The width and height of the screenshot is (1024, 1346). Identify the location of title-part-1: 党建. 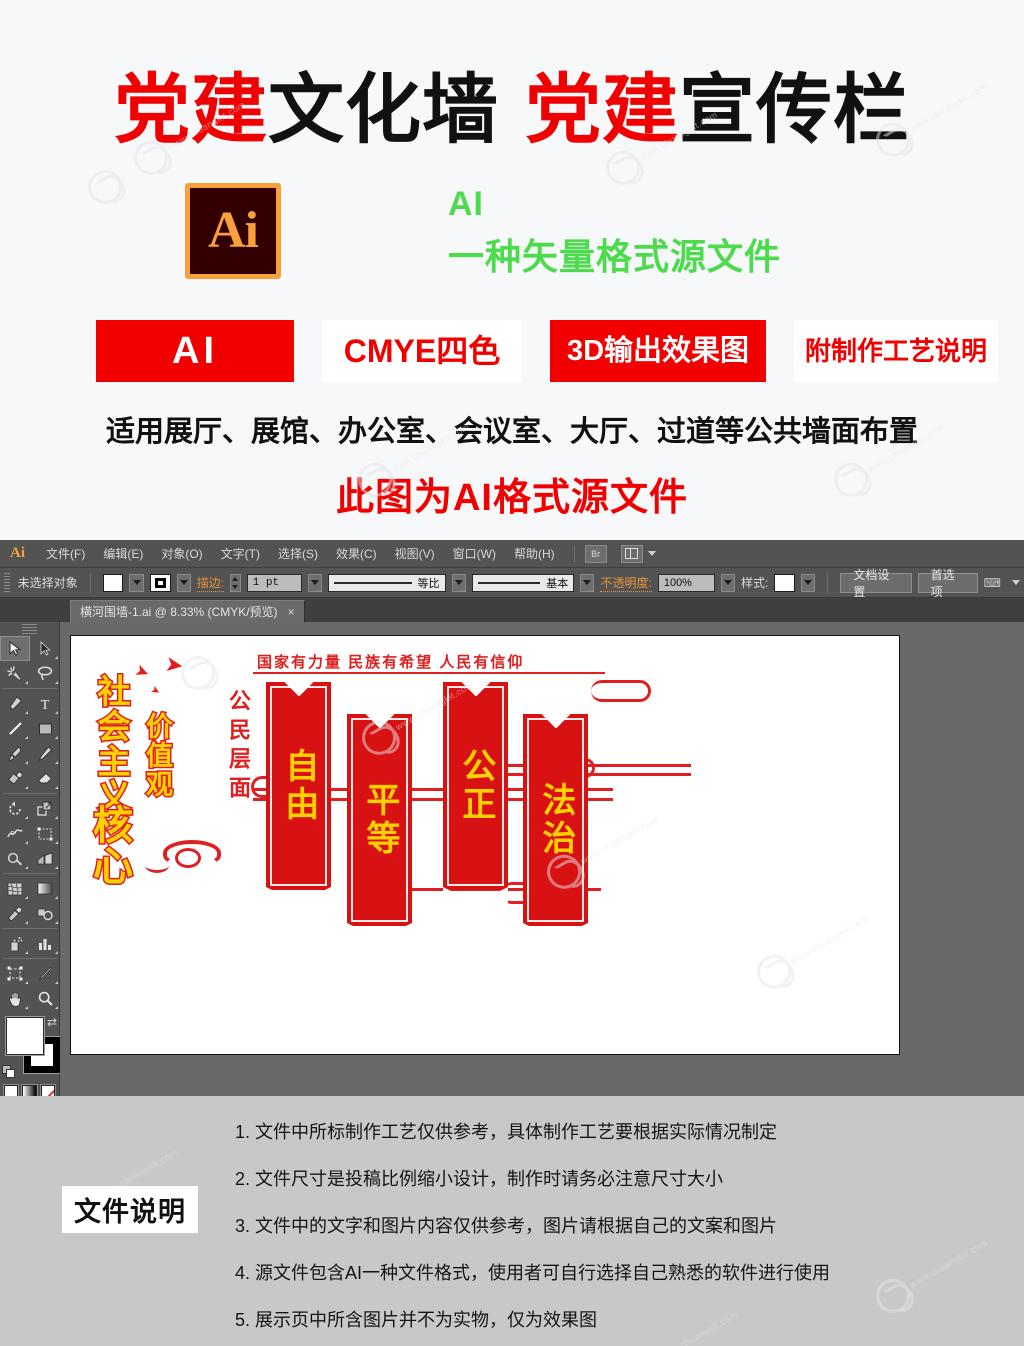
(191, 110).